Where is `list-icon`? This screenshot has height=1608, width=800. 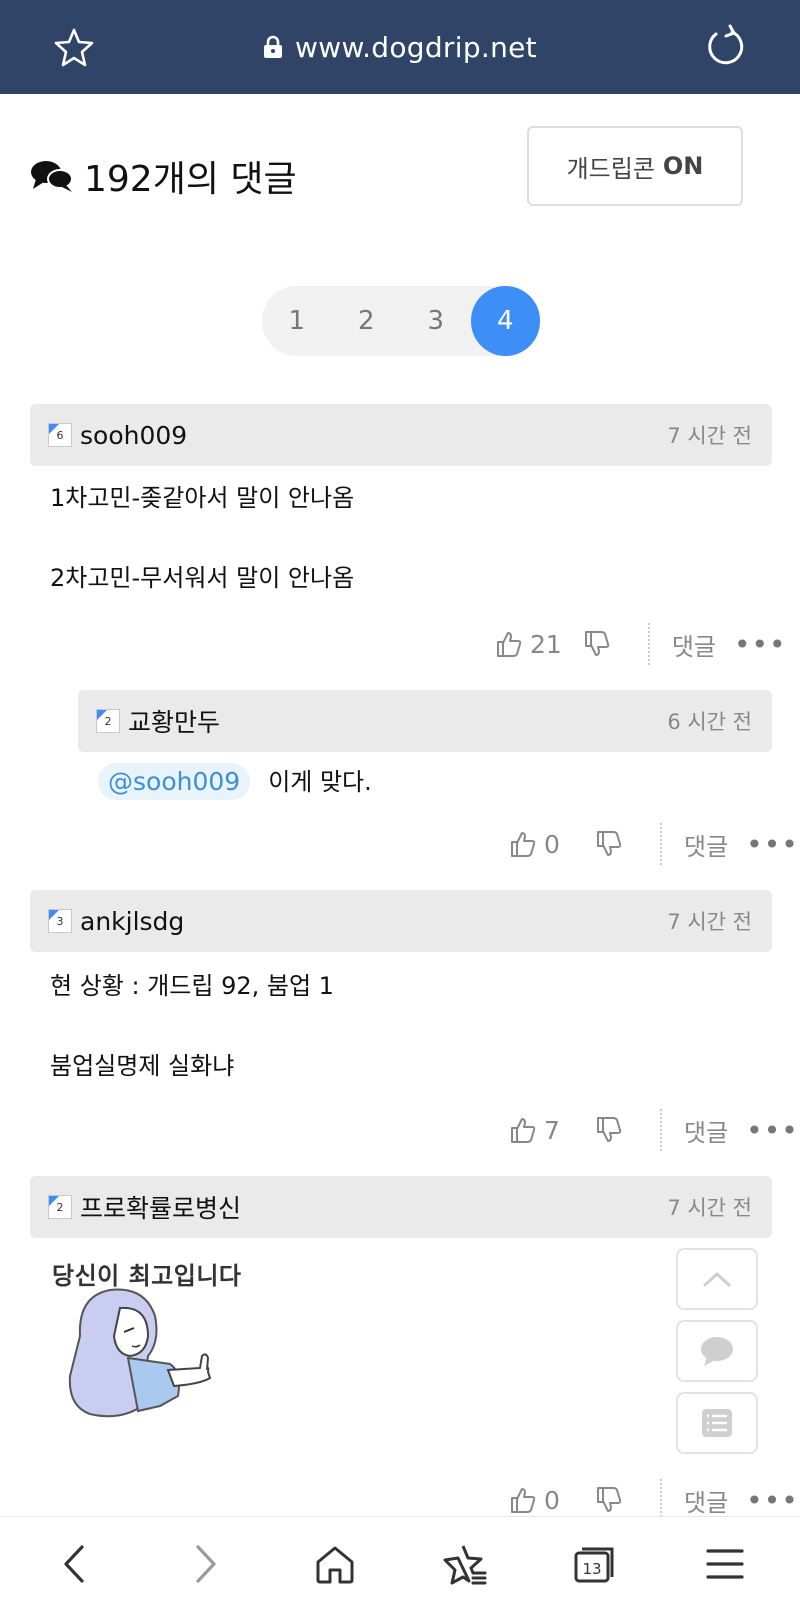
list-icon is located at coordinates (717, 1423).